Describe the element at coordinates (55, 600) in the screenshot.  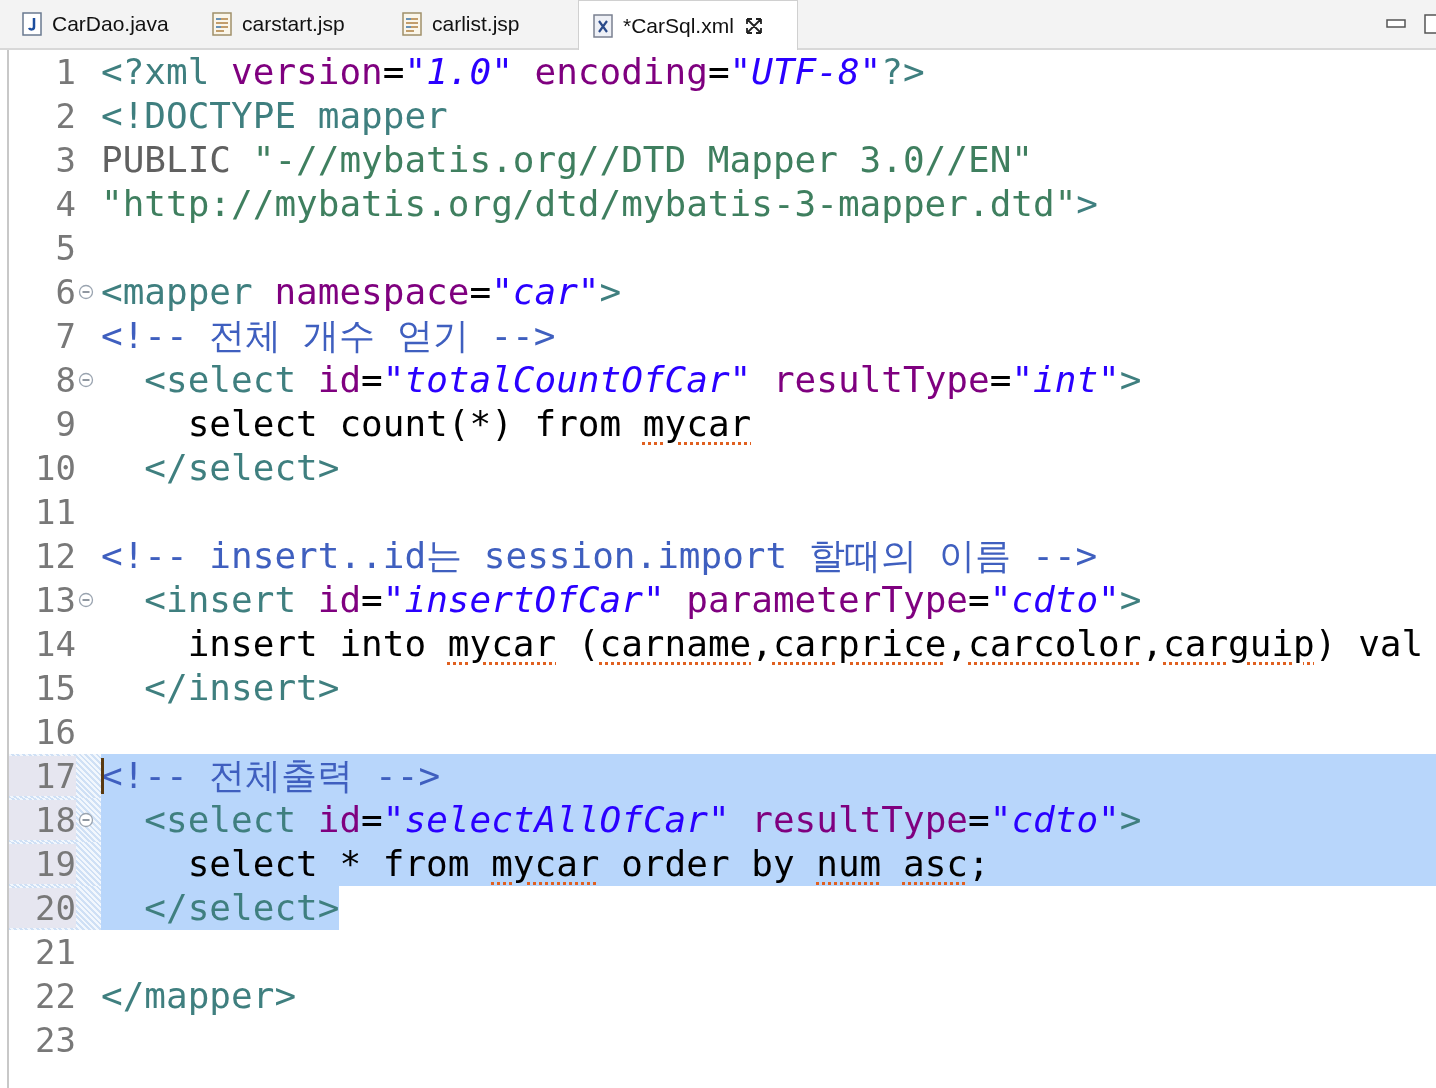
I see `line-number: 13` at that location.